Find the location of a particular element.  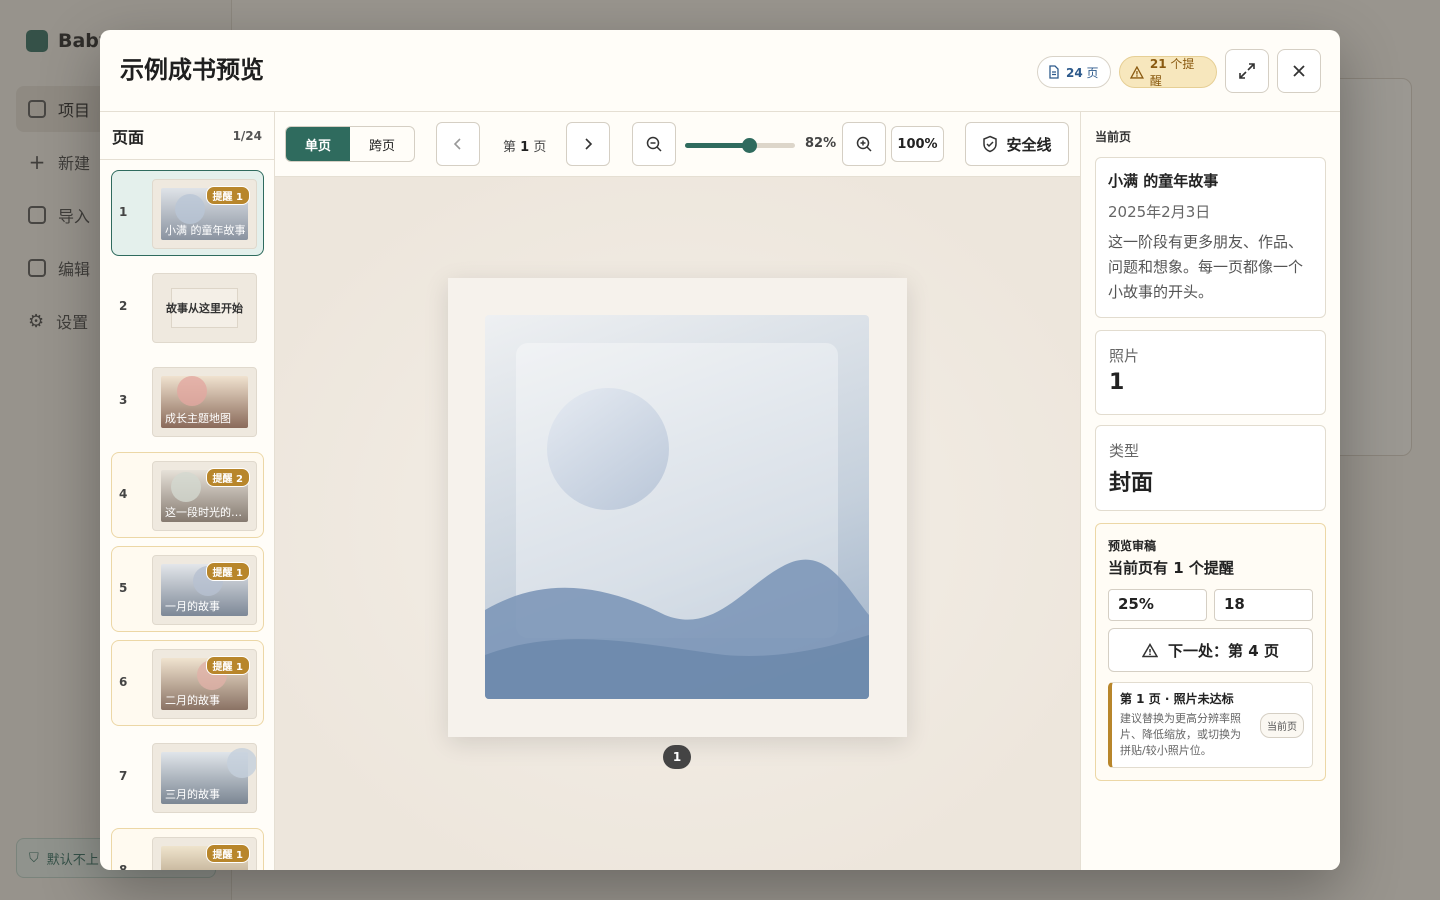

thumbnail: 故事从这里开始 is located at coordinates (204, 308).